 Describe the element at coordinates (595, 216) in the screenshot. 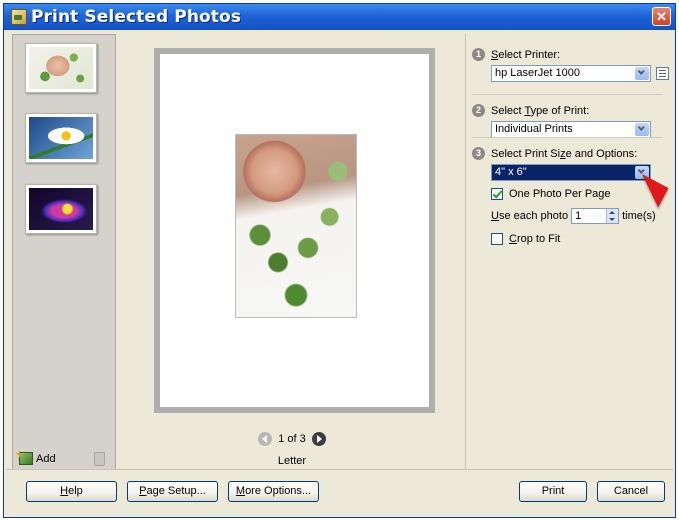

I see `copies-stepper: 1` at that location.